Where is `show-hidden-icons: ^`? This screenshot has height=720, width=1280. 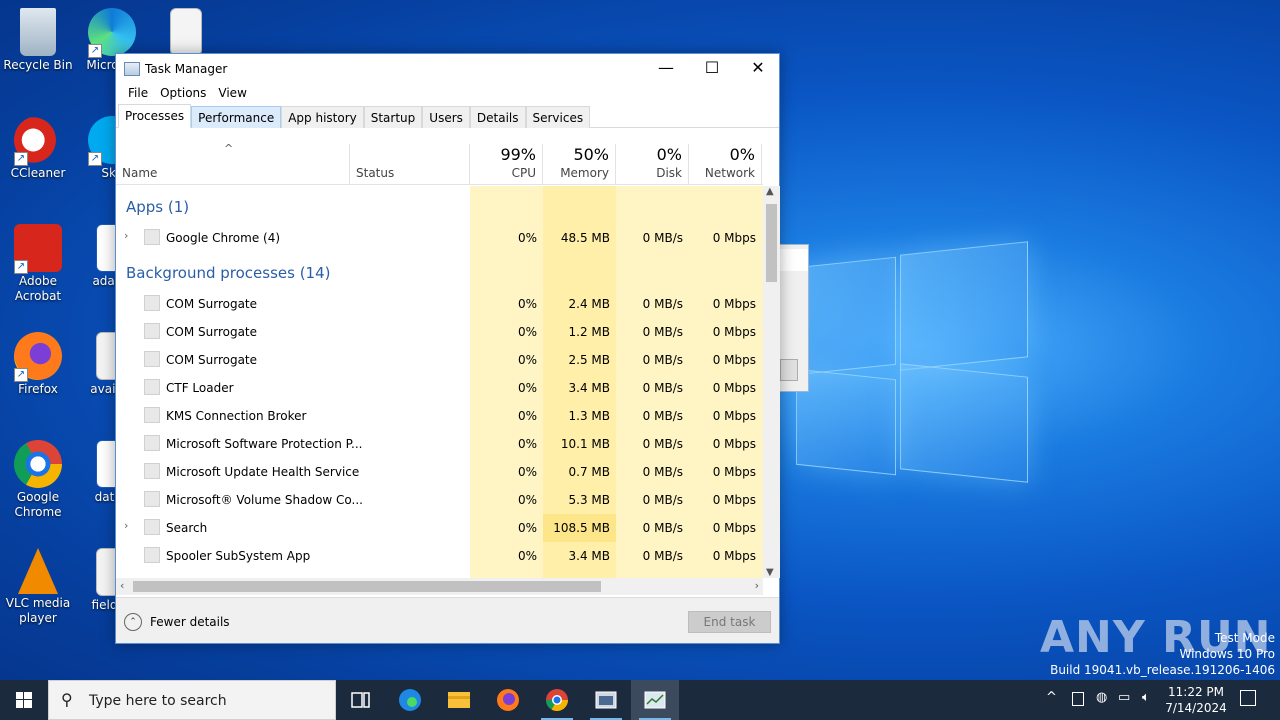
show-hidden-icons: ^ is located at coordinates (1051, 697).